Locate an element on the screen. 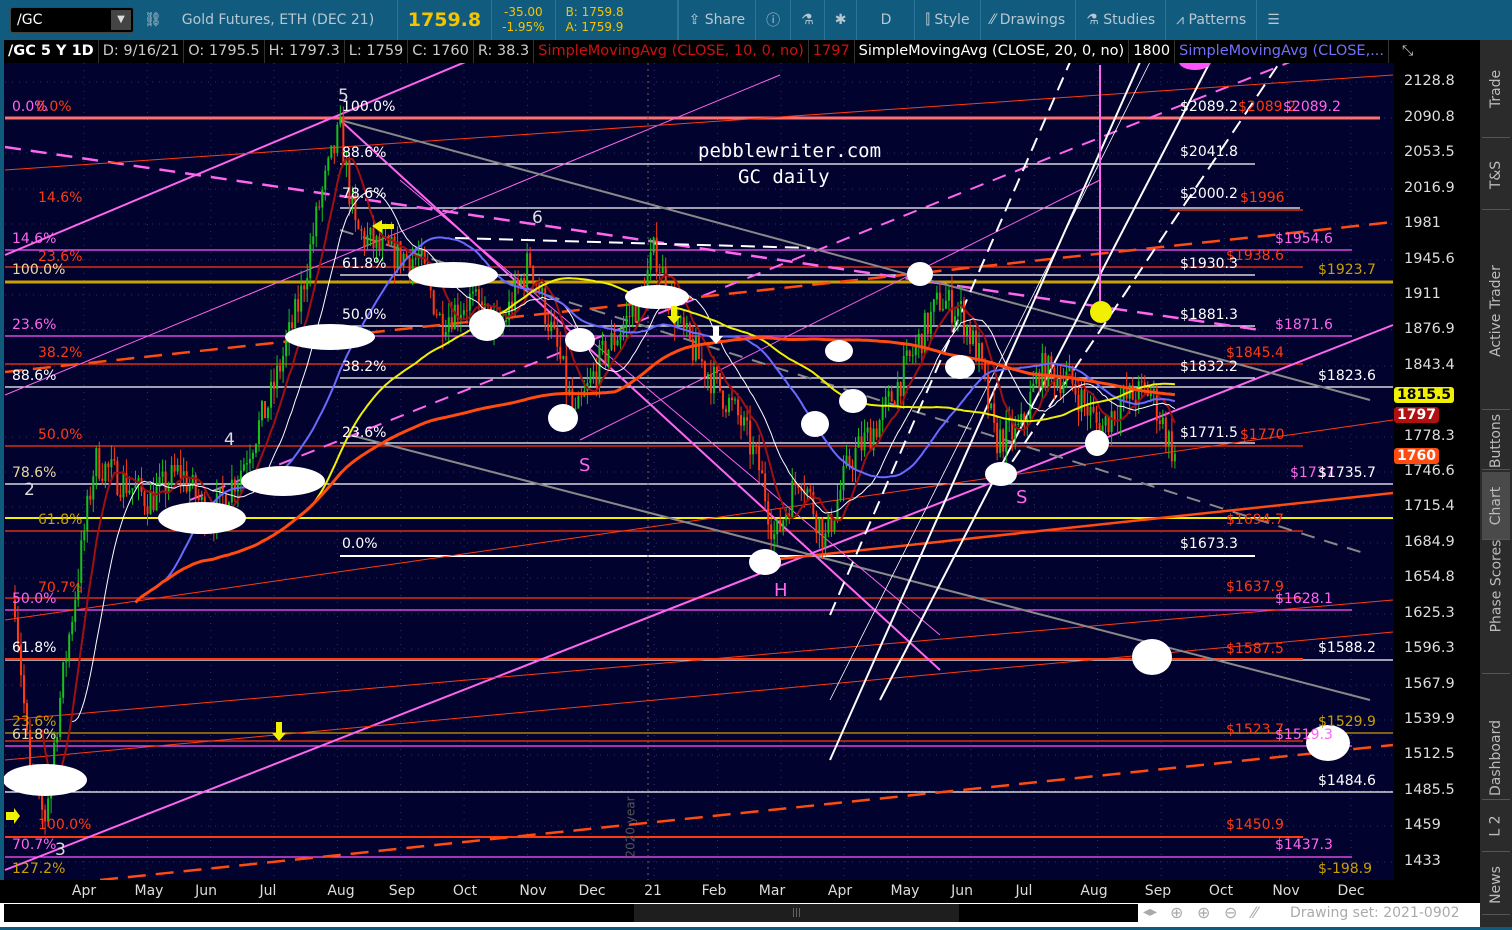  zoom-in-icon: ⊕ is located at coordinates (1203, 912).